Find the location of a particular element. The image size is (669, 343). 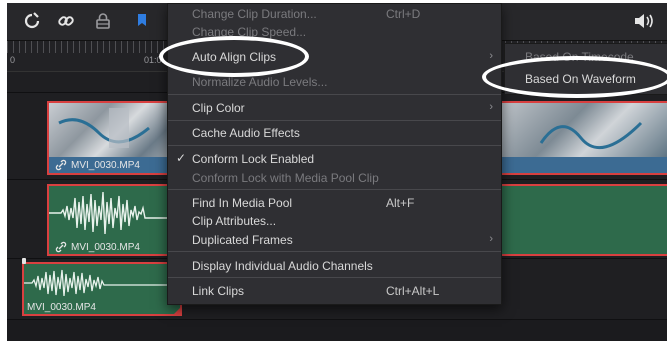

flag-icon is located at coordinates (142, 21).